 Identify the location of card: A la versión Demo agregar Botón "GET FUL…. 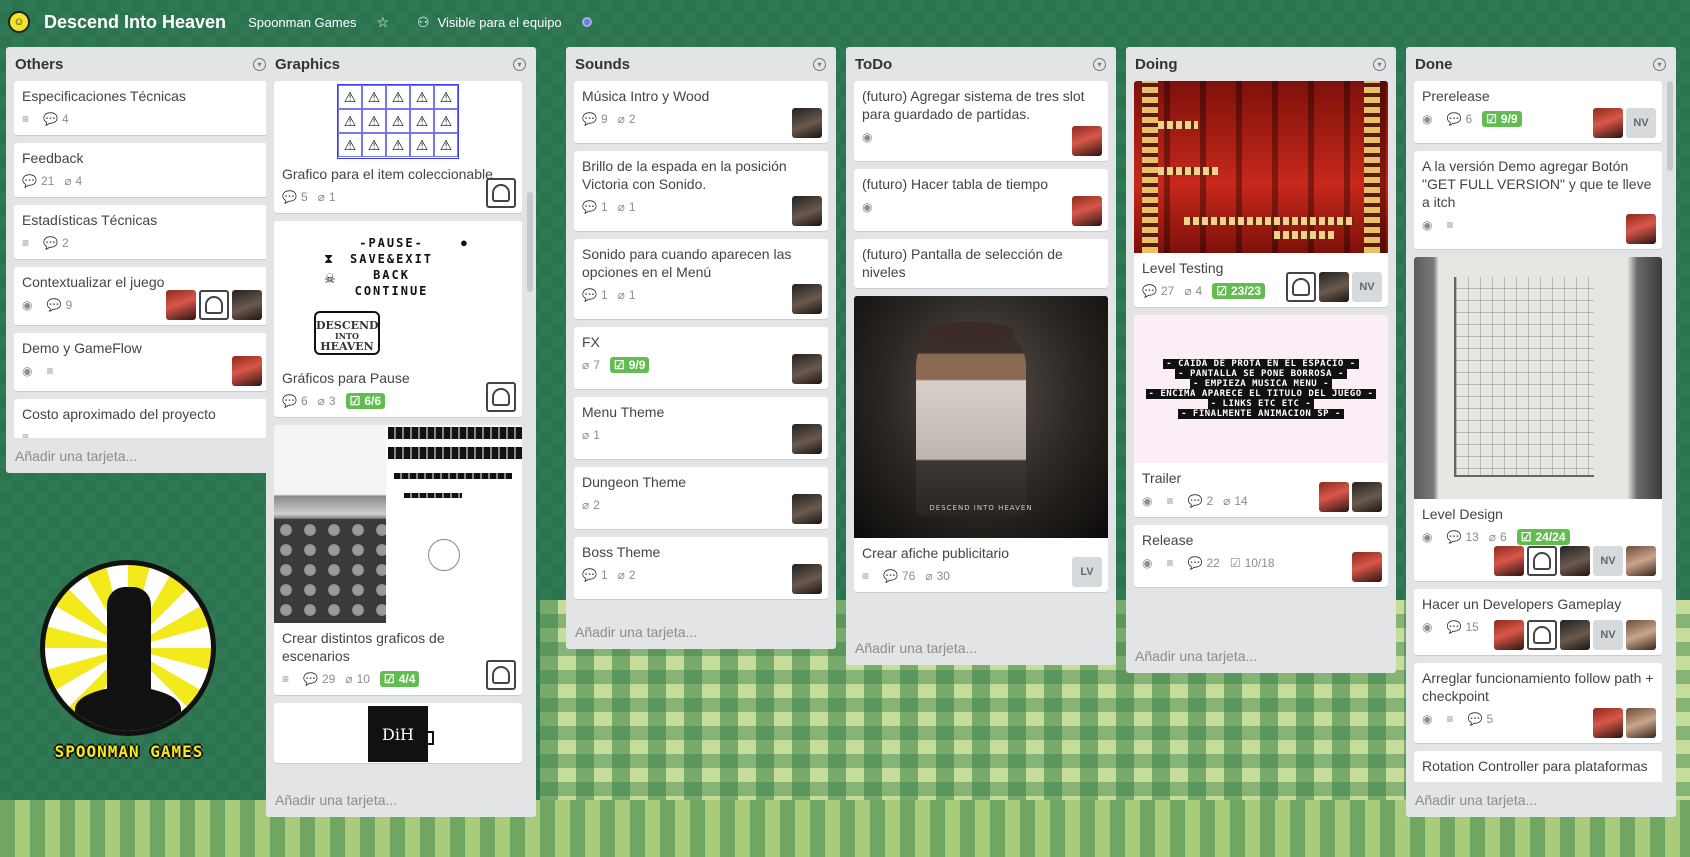
(1538, 200).